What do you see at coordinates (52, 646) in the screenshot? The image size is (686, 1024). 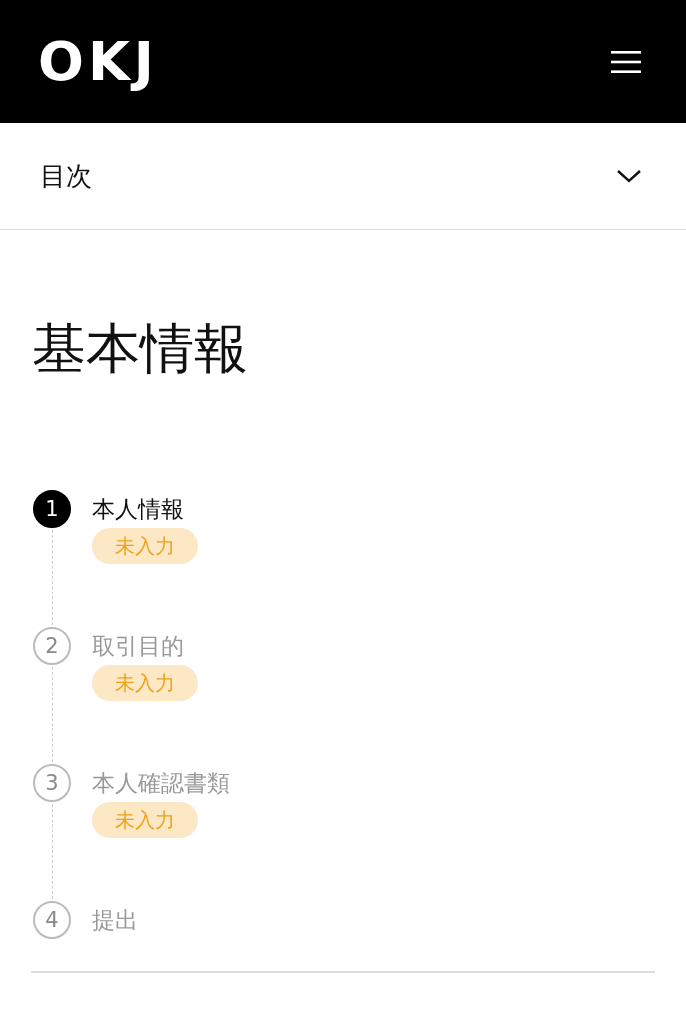 I see `step-number: 2` at bounding box center [52, 646].